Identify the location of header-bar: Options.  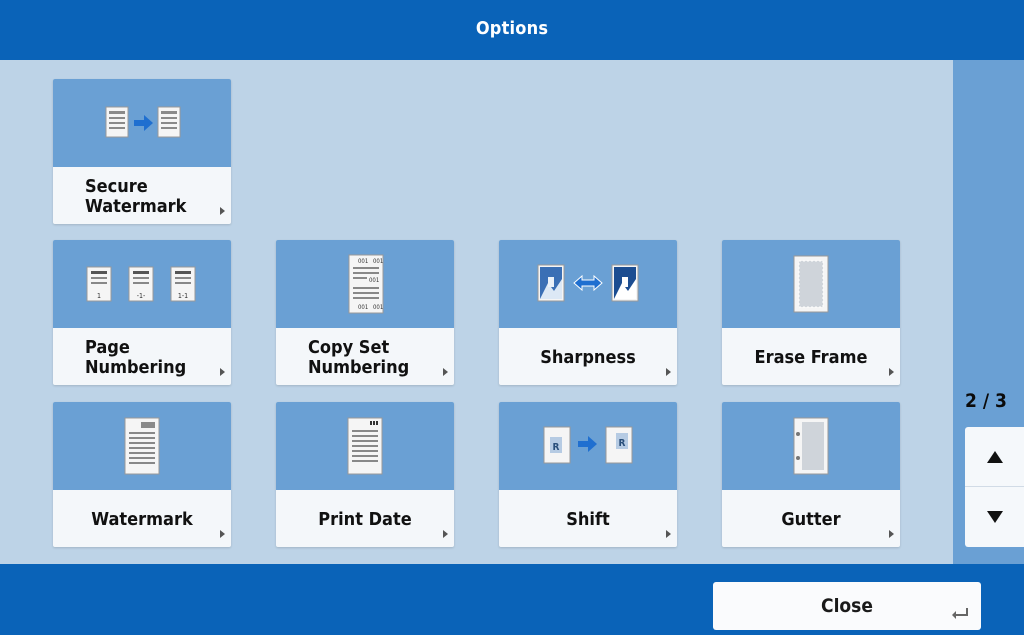
(512, 30).